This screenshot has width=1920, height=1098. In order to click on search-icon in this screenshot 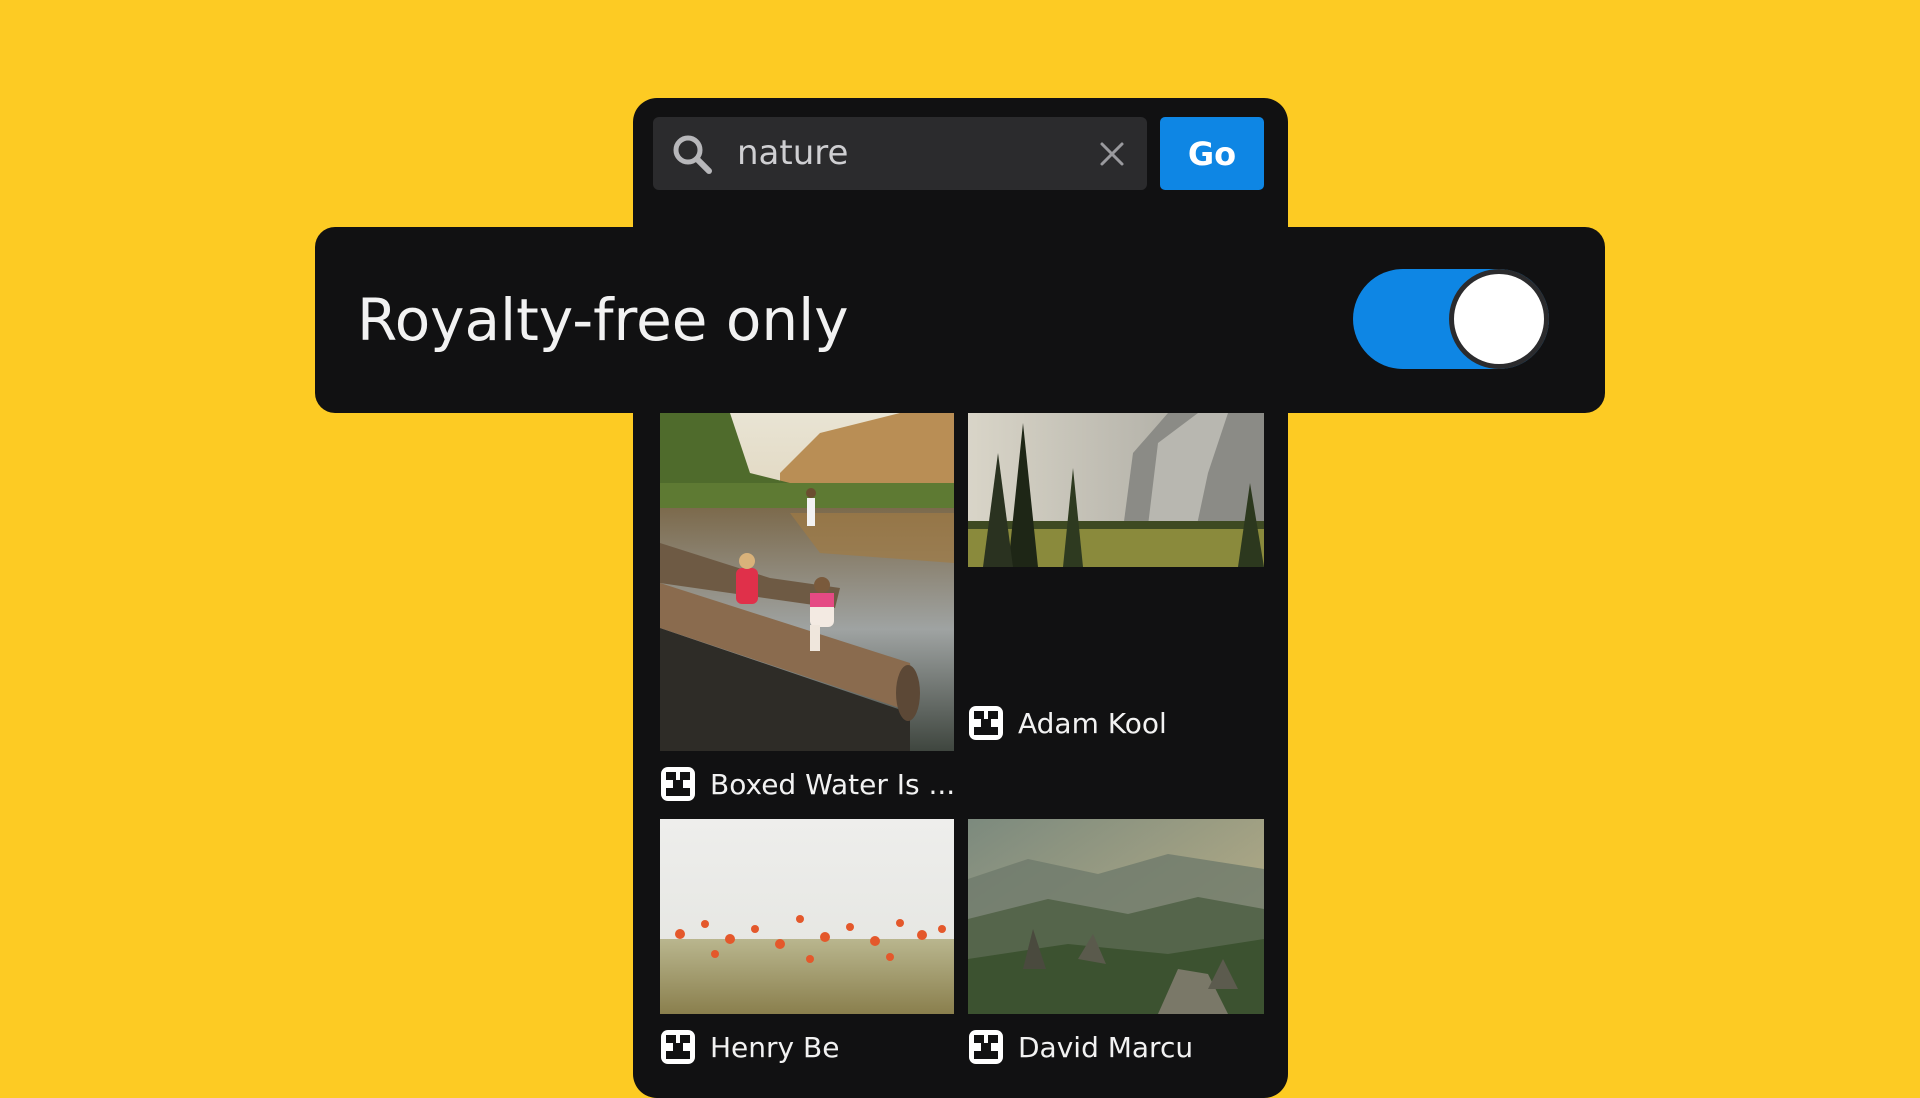, I will do `click(692, 154)`.